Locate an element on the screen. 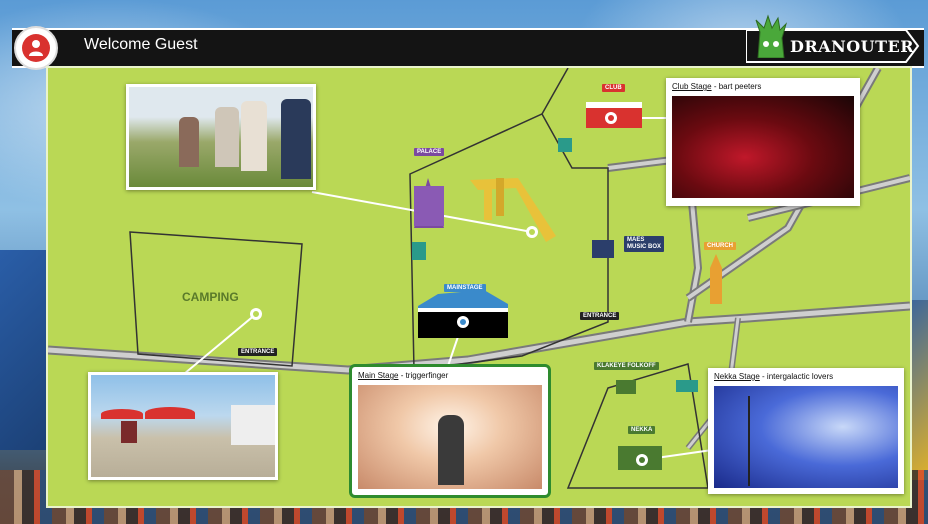 This screenshot has width=928, height=524. church-label: CHURCH is located at coordinates (720, 246).